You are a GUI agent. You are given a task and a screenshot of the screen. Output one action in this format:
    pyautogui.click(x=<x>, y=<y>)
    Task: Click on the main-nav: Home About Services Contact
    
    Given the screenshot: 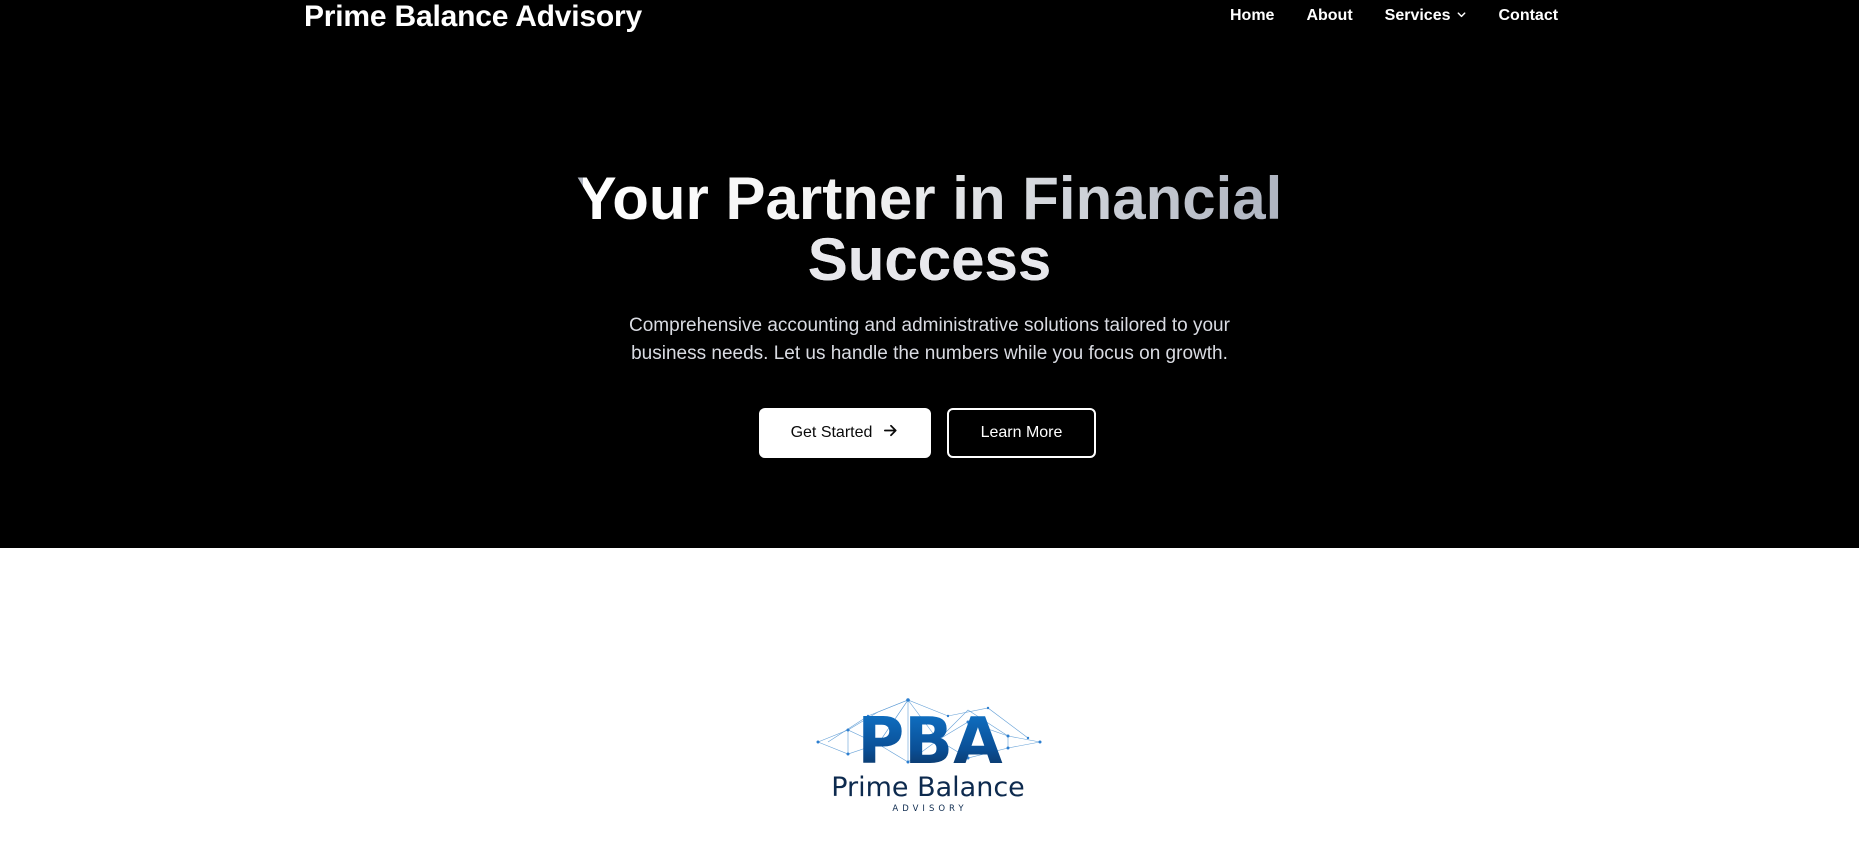 What is the action you would take?
    pyautogui.click(x=1394, y=16)
    